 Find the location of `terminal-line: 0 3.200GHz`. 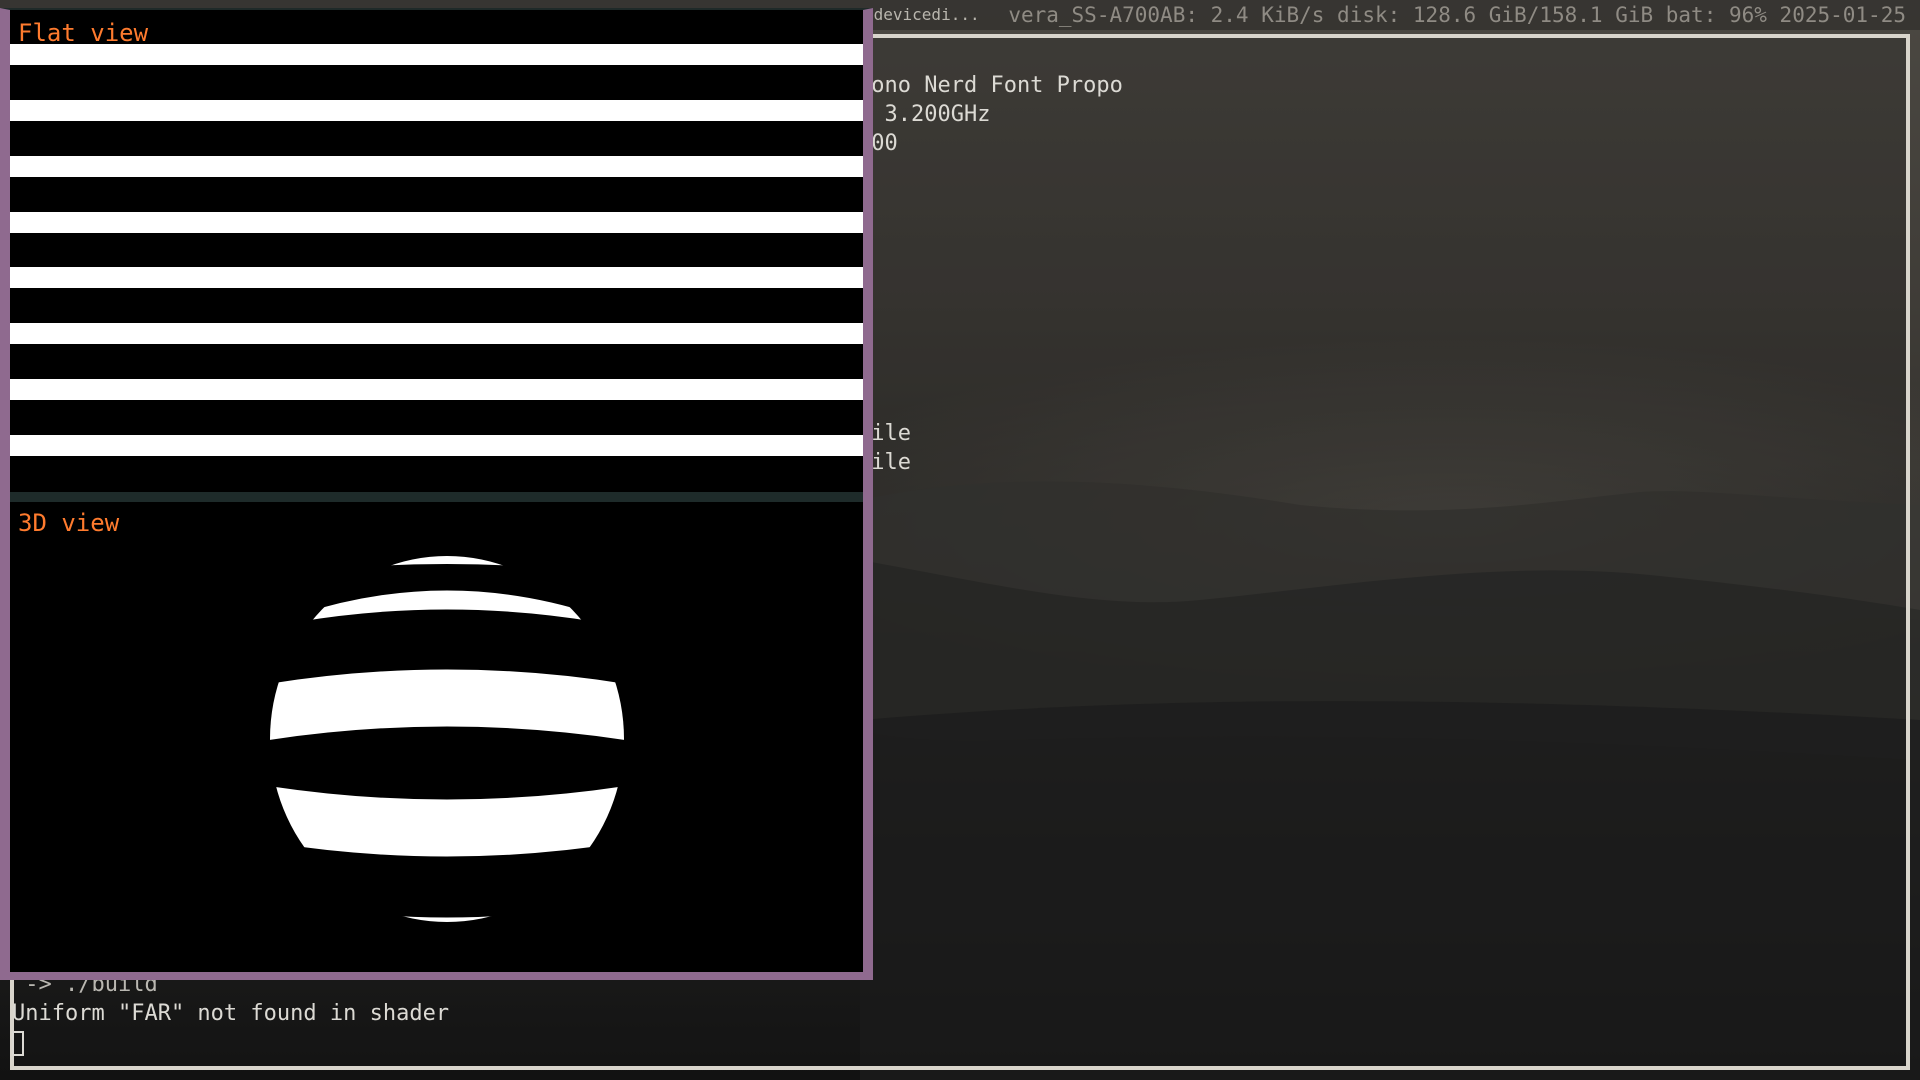

terminal-line: 0 3.200GHz is located at coordinates (924, 114).